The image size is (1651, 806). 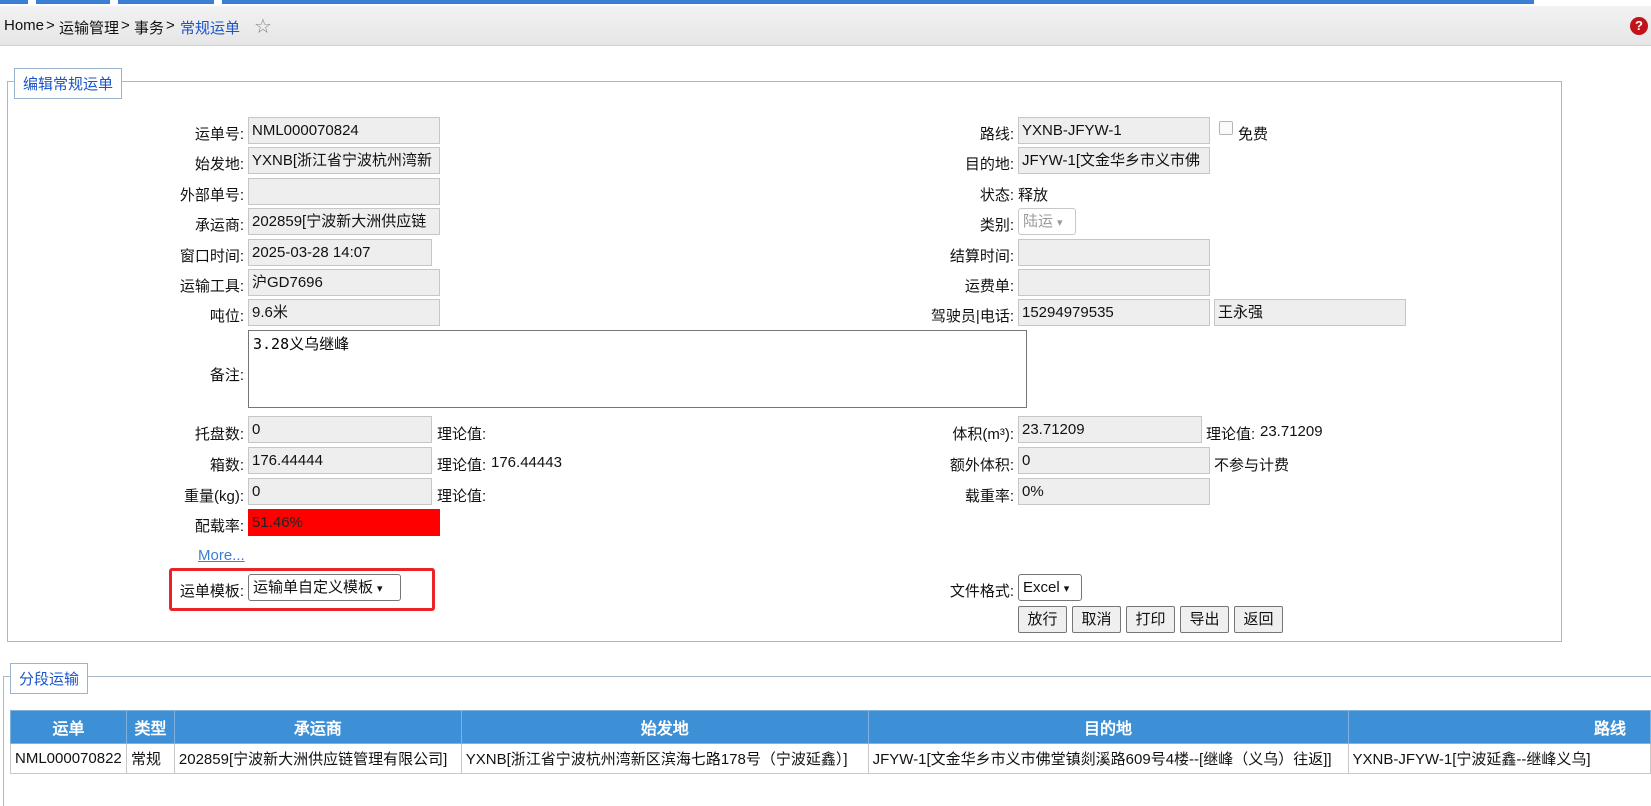 I want to click on volume-theory-label: 理论值:, so click(x=1231, y=434).